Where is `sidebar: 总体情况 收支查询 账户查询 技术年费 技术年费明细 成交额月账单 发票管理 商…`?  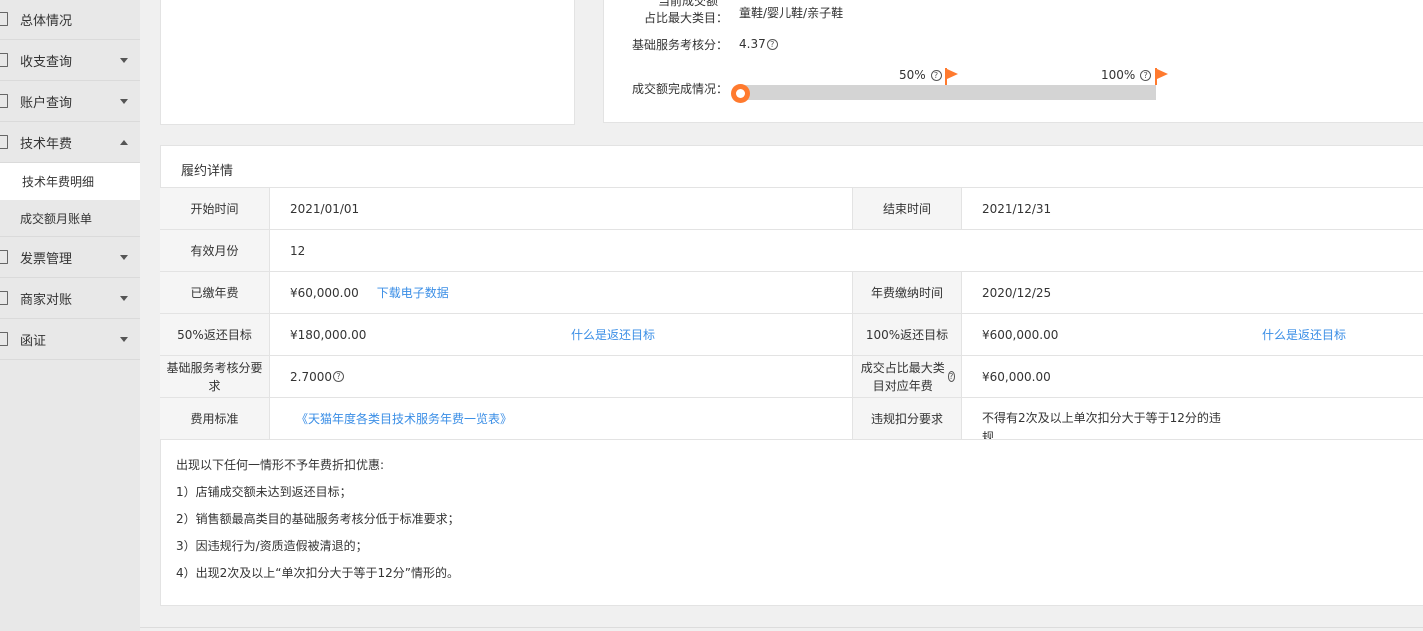 sidebar: 总体情况 收支查询 账户查询 技术年费 技术年费明细 成交额月账单 发票管理 商… is located at coordinates (70, 315).